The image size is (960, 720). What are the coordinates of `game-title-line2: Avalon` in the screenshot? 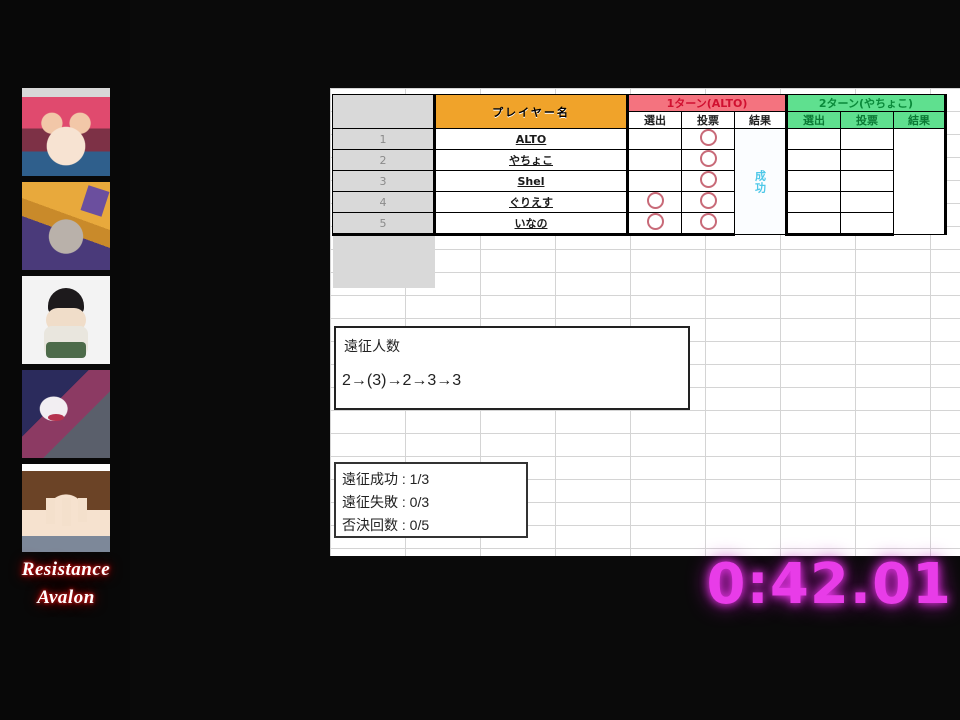 It's located at (66, 597).